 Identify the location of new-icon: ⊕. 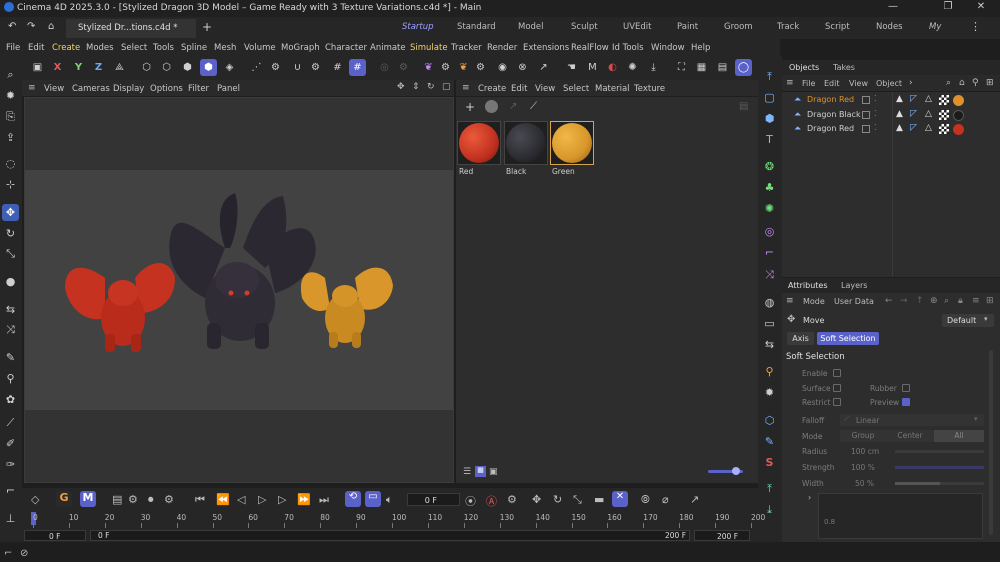
(934, 301).